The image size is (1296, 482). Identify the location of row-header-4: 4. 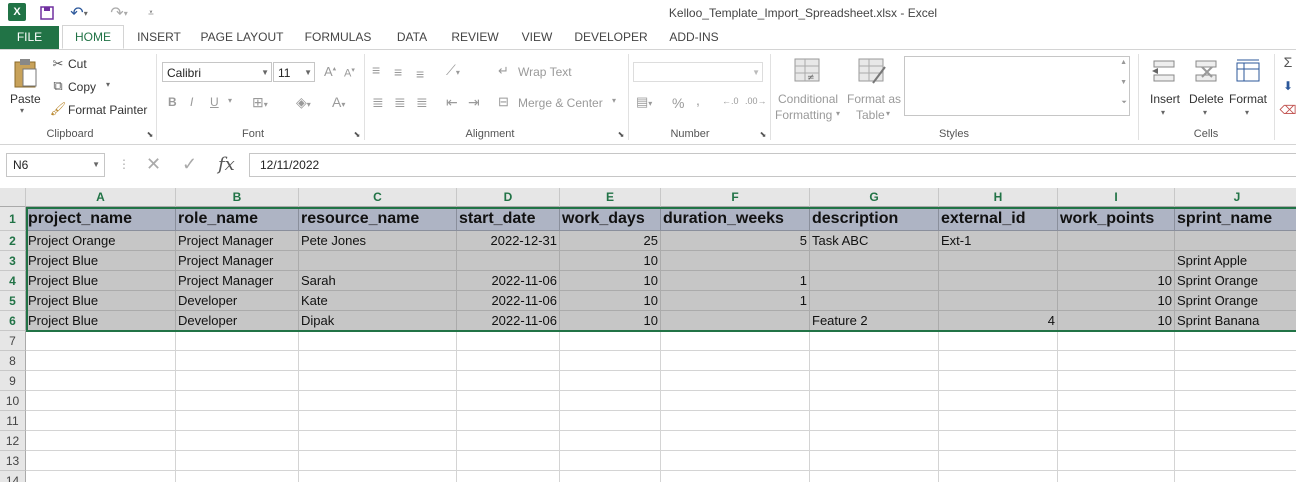
(13, 281).